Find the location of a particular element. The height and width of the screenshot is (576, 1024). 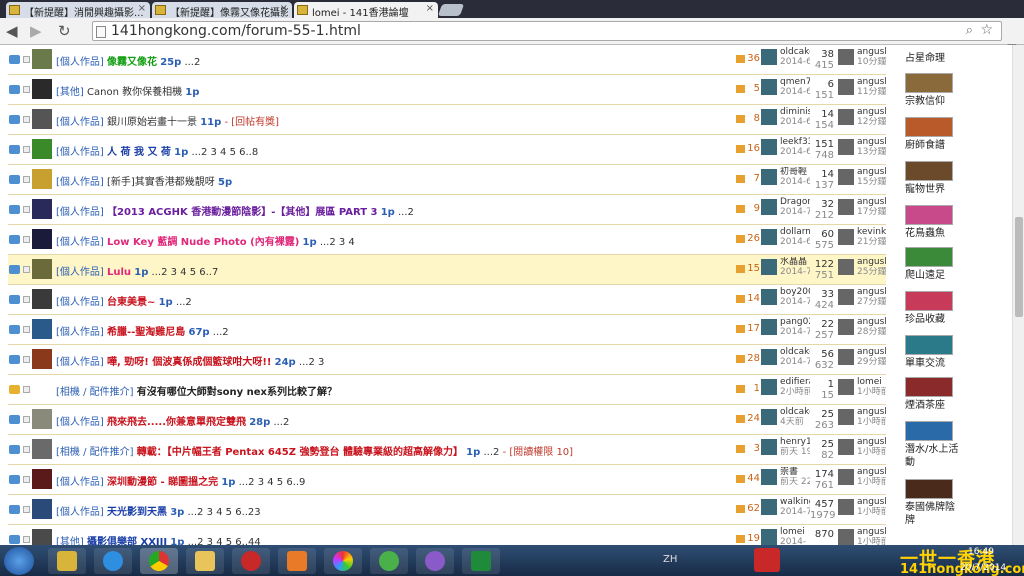

thread-title-link: 有沒有哪位大師對sony nex系列比較了解？ is located at coordinates (237, 392).